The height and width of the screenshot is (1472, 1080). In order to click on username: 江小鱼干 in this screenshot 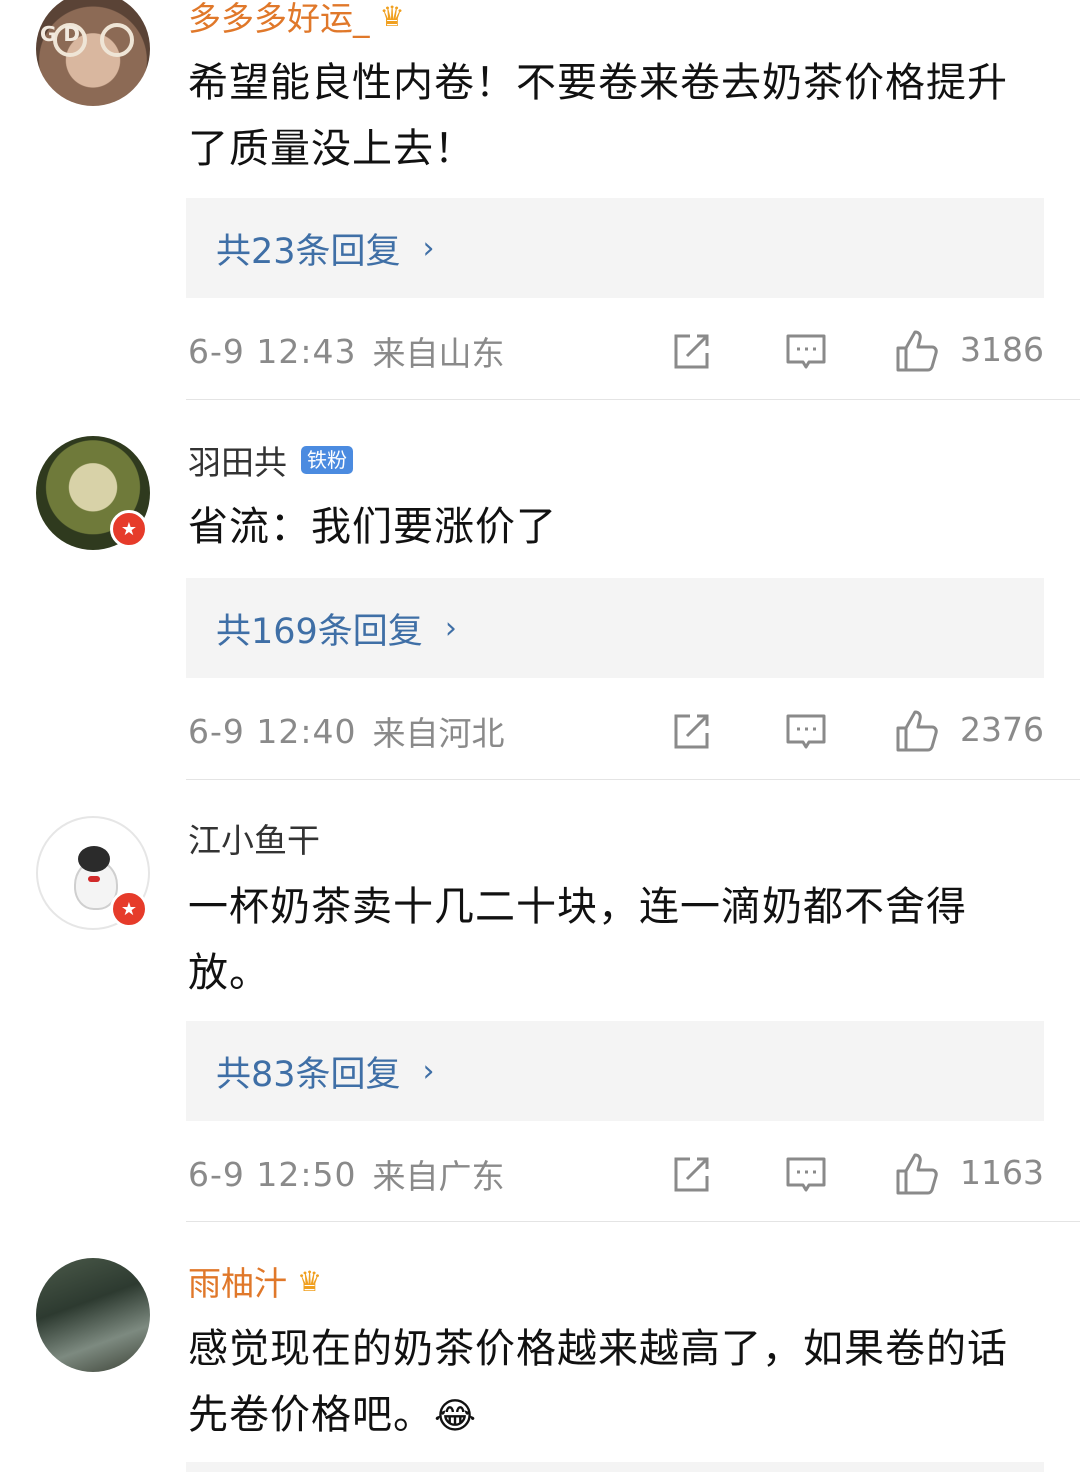, I will do `click(254, 838)`.